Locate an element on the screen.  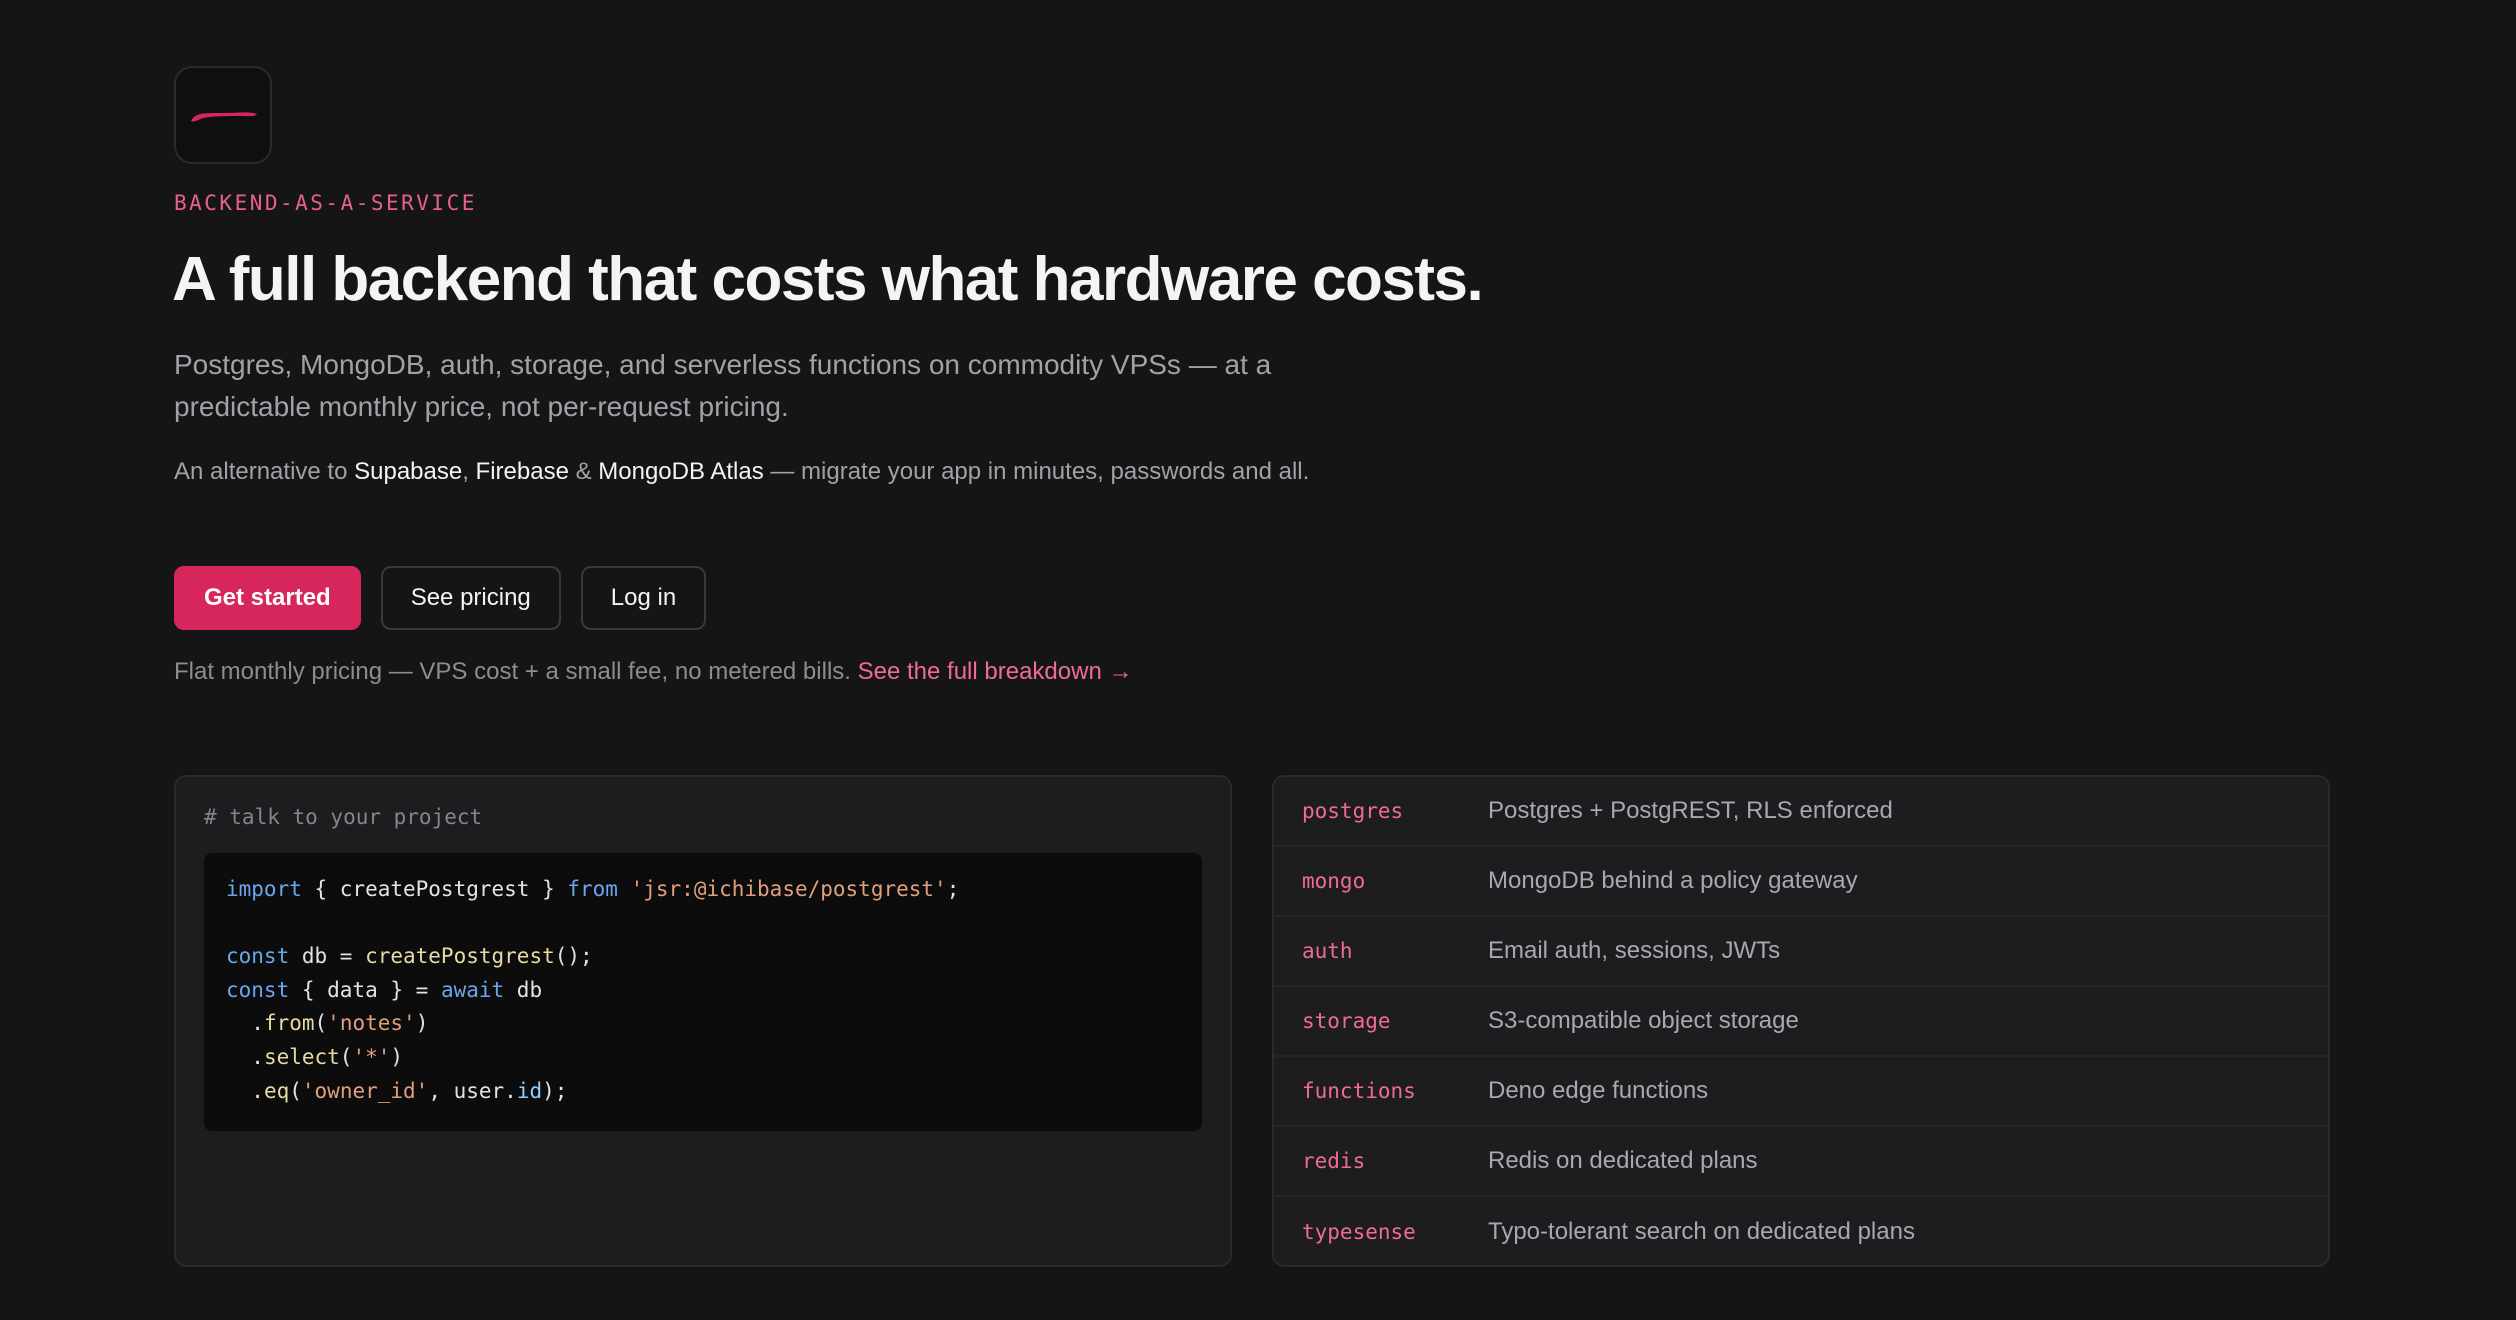
service-row-functions: functions Deno edge functions is located at coordinates (1801, 1092).